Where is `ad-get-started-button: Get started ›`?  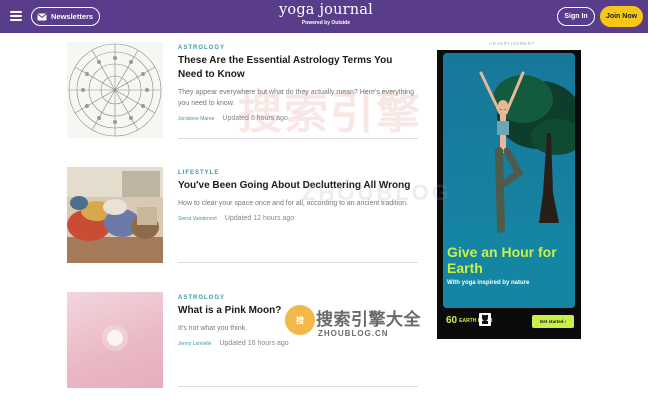
ad-get-started-button: Get started › is located at coordinates (553, 321).